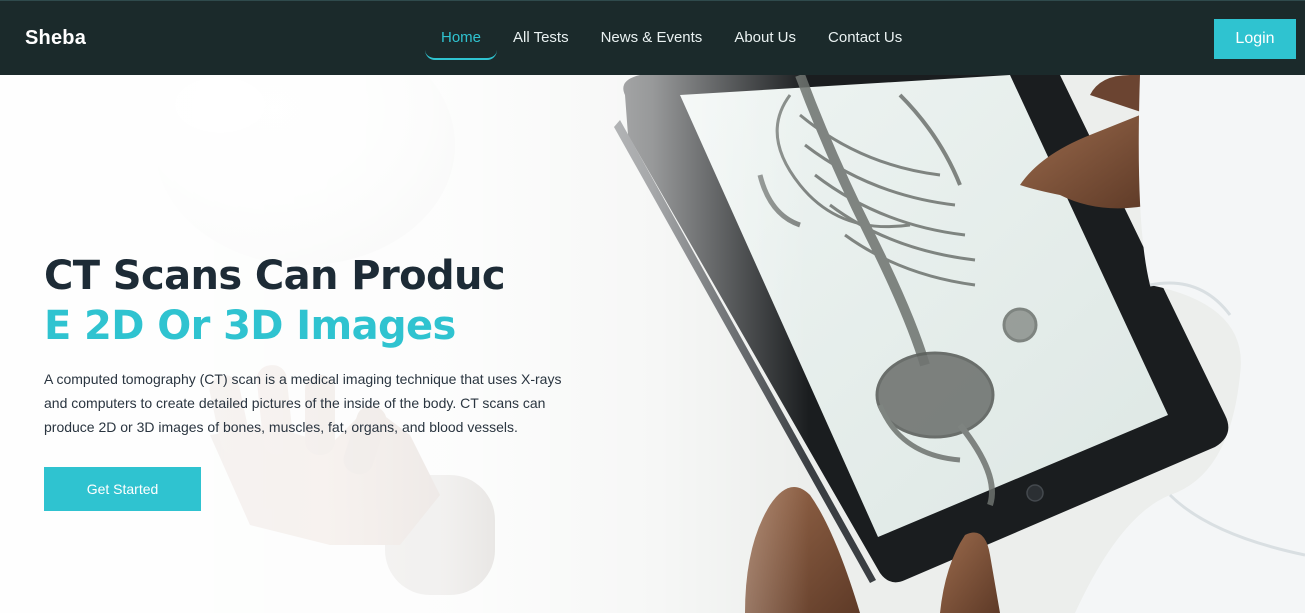 The height and width of the screenshot is (613, 1305). What do you see at coordinates (250, 326) in the screenshot?
I see `headline-line-2: E 2D Or 3D Images` at bounding box center [250, 326].